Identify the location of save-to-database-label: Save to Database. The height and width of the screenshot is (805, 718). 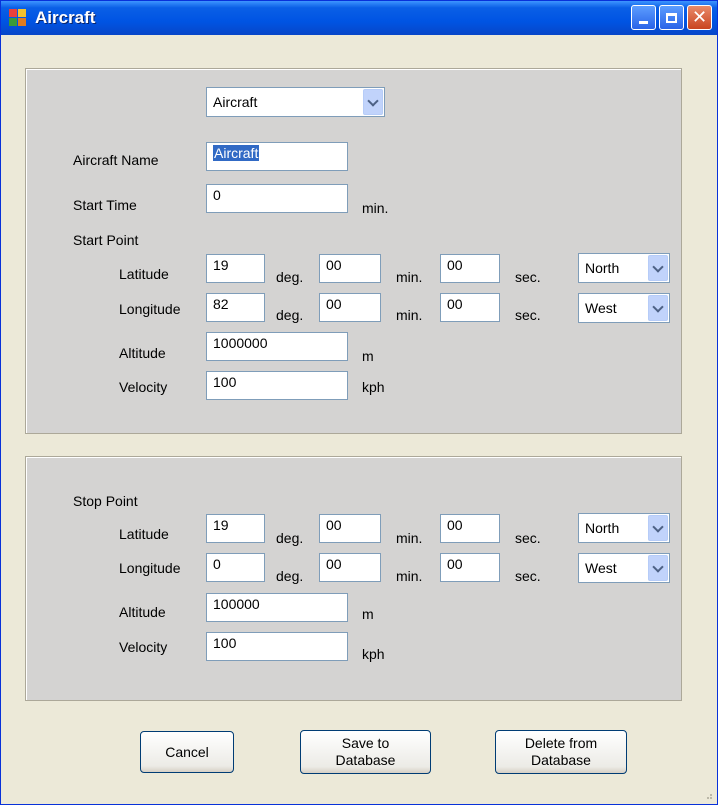
(366, 752).